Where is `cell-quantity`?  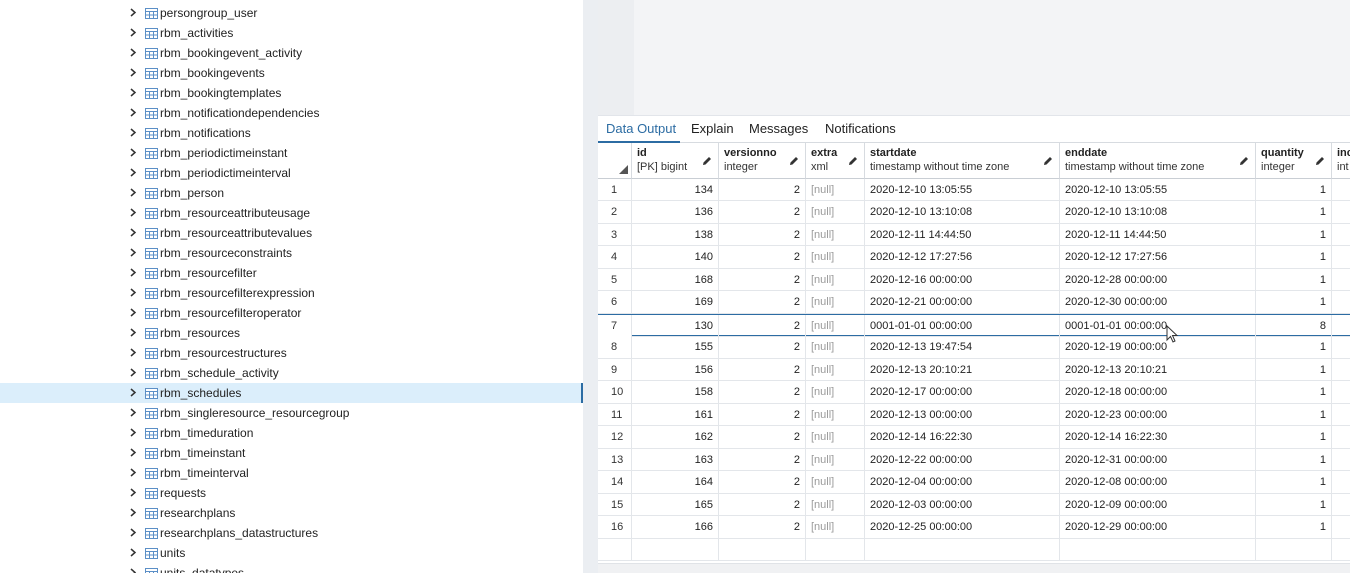 cell-quantity is located at coordinates (1294, 549).